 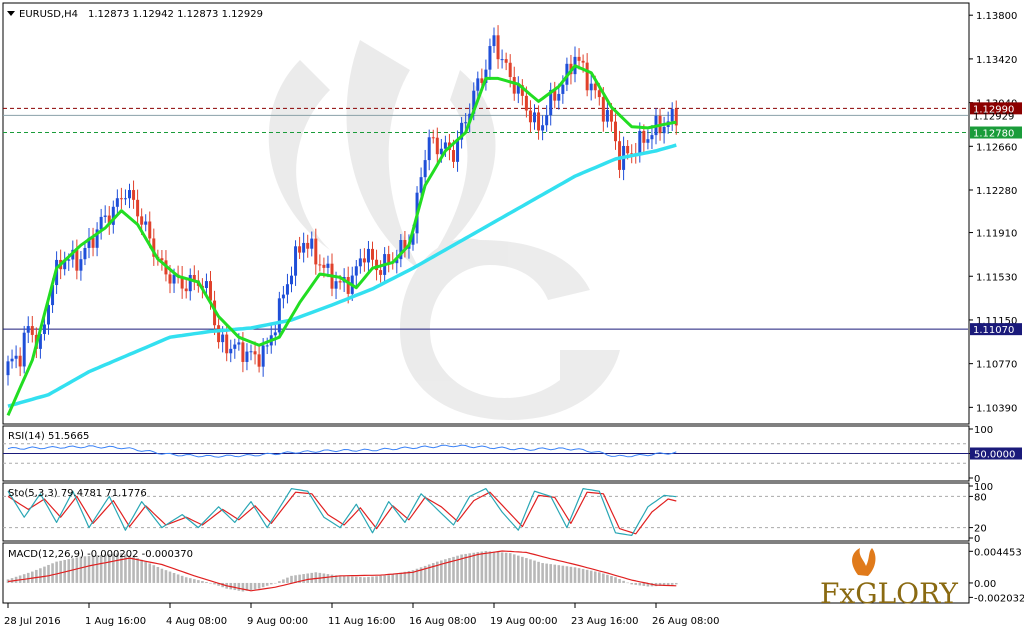 I want to click on svg-text: 1.11070, so click(x=993, y=330).